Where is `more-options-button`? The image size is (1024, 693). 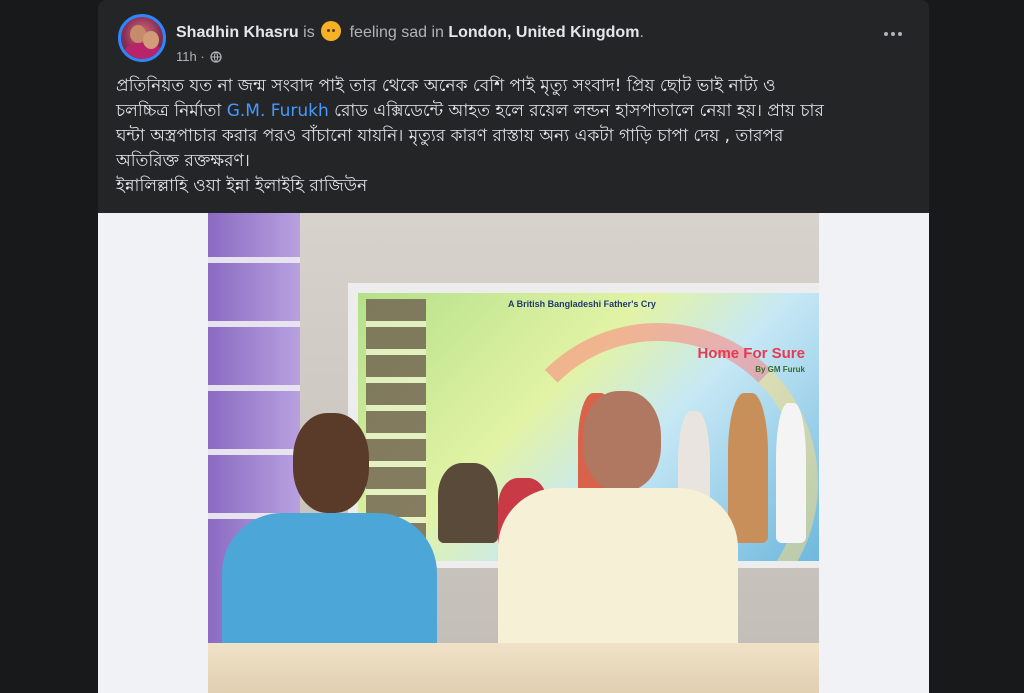 more-options-button is located at coordinates (893, 34).